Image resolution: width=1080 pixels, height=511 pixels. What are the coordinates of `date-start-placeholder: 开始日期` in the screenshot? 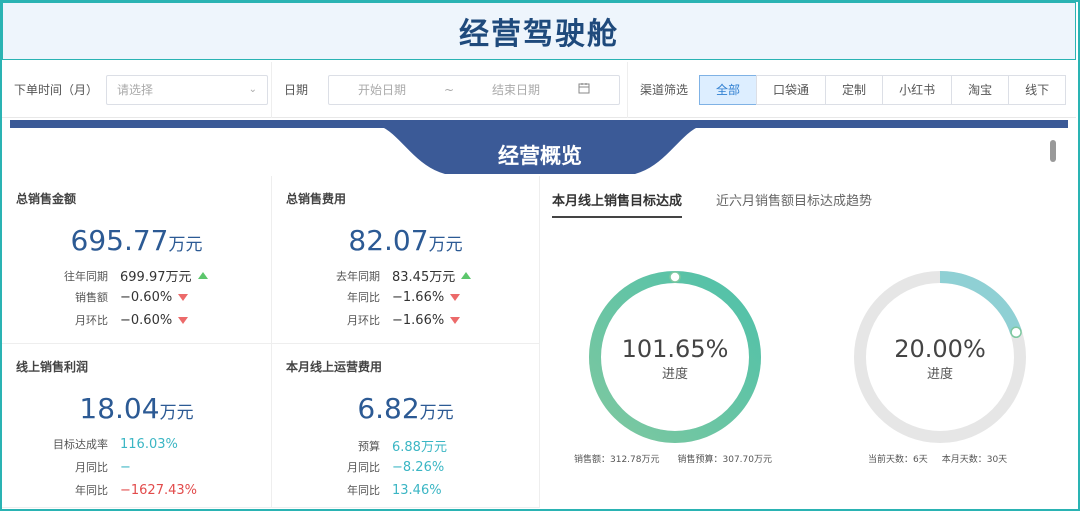 It's located at (382, 90).